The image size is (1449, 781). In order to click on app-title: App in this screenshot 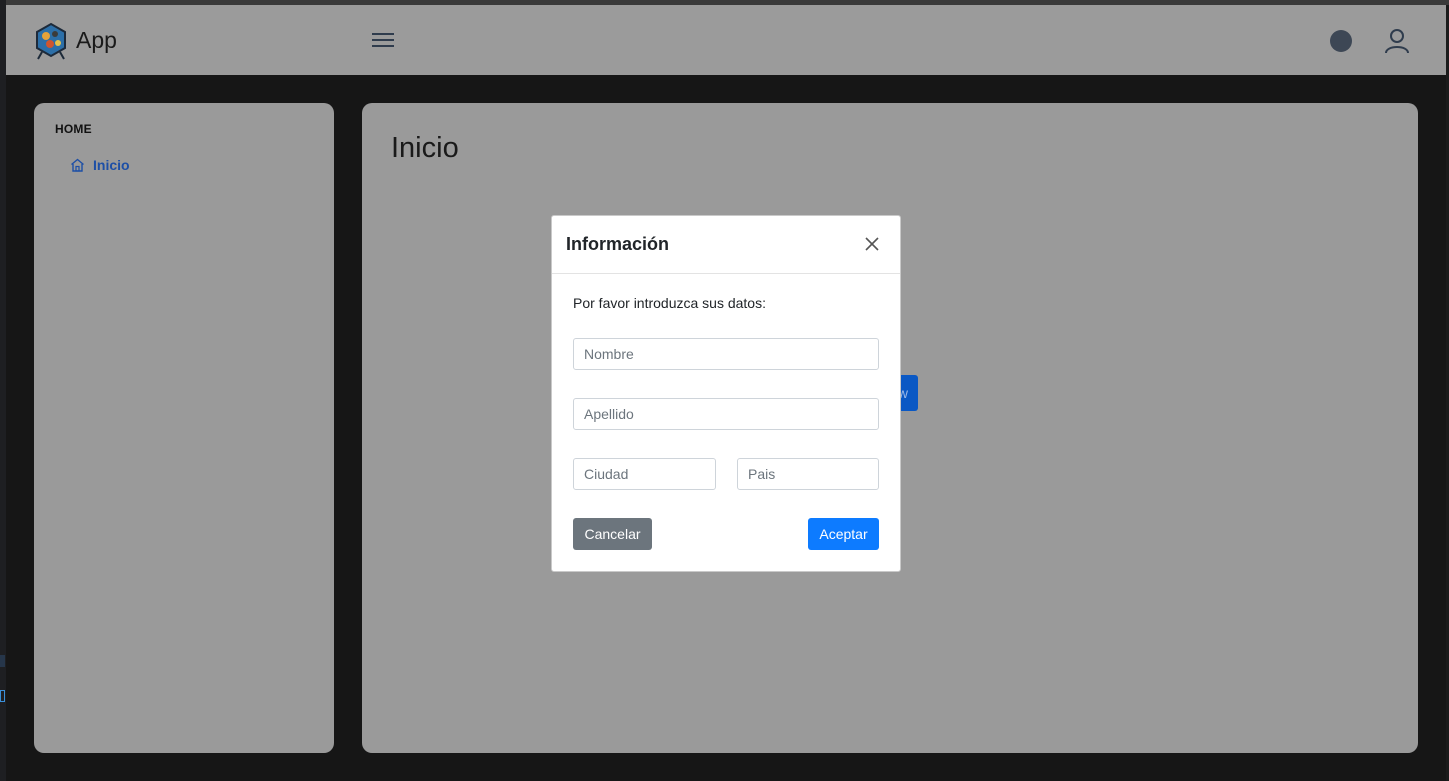, I will do `click(96, 40)`.